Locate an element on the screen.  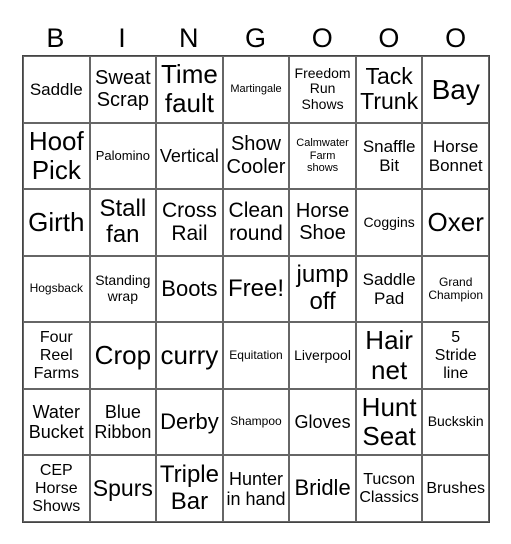
bingo-cell: Liverpool is located at coordinates (322, 355).